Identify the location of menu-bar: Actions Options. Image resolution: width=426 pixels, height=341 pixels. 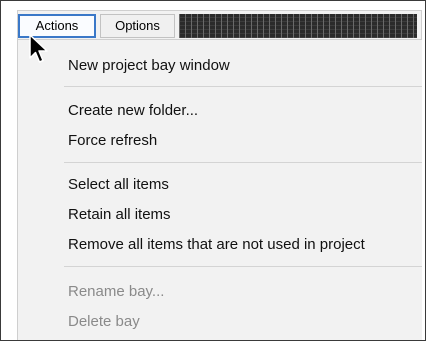
(219, 25).